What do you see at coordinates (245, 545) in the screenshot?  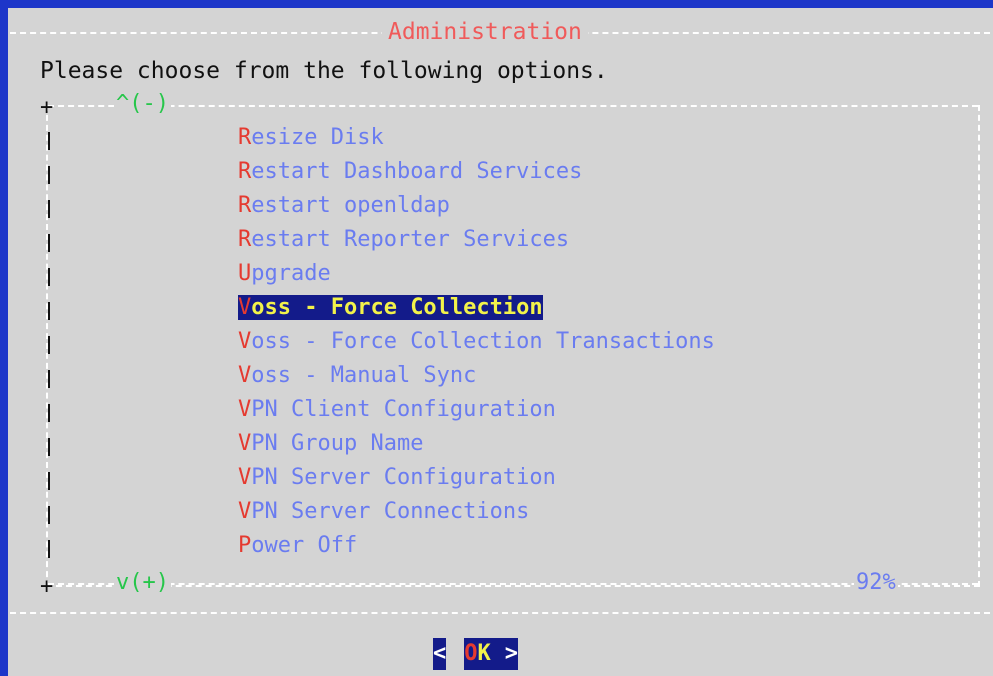 I see `menu-item-hotkey: P` at bounding box center [245, 545].